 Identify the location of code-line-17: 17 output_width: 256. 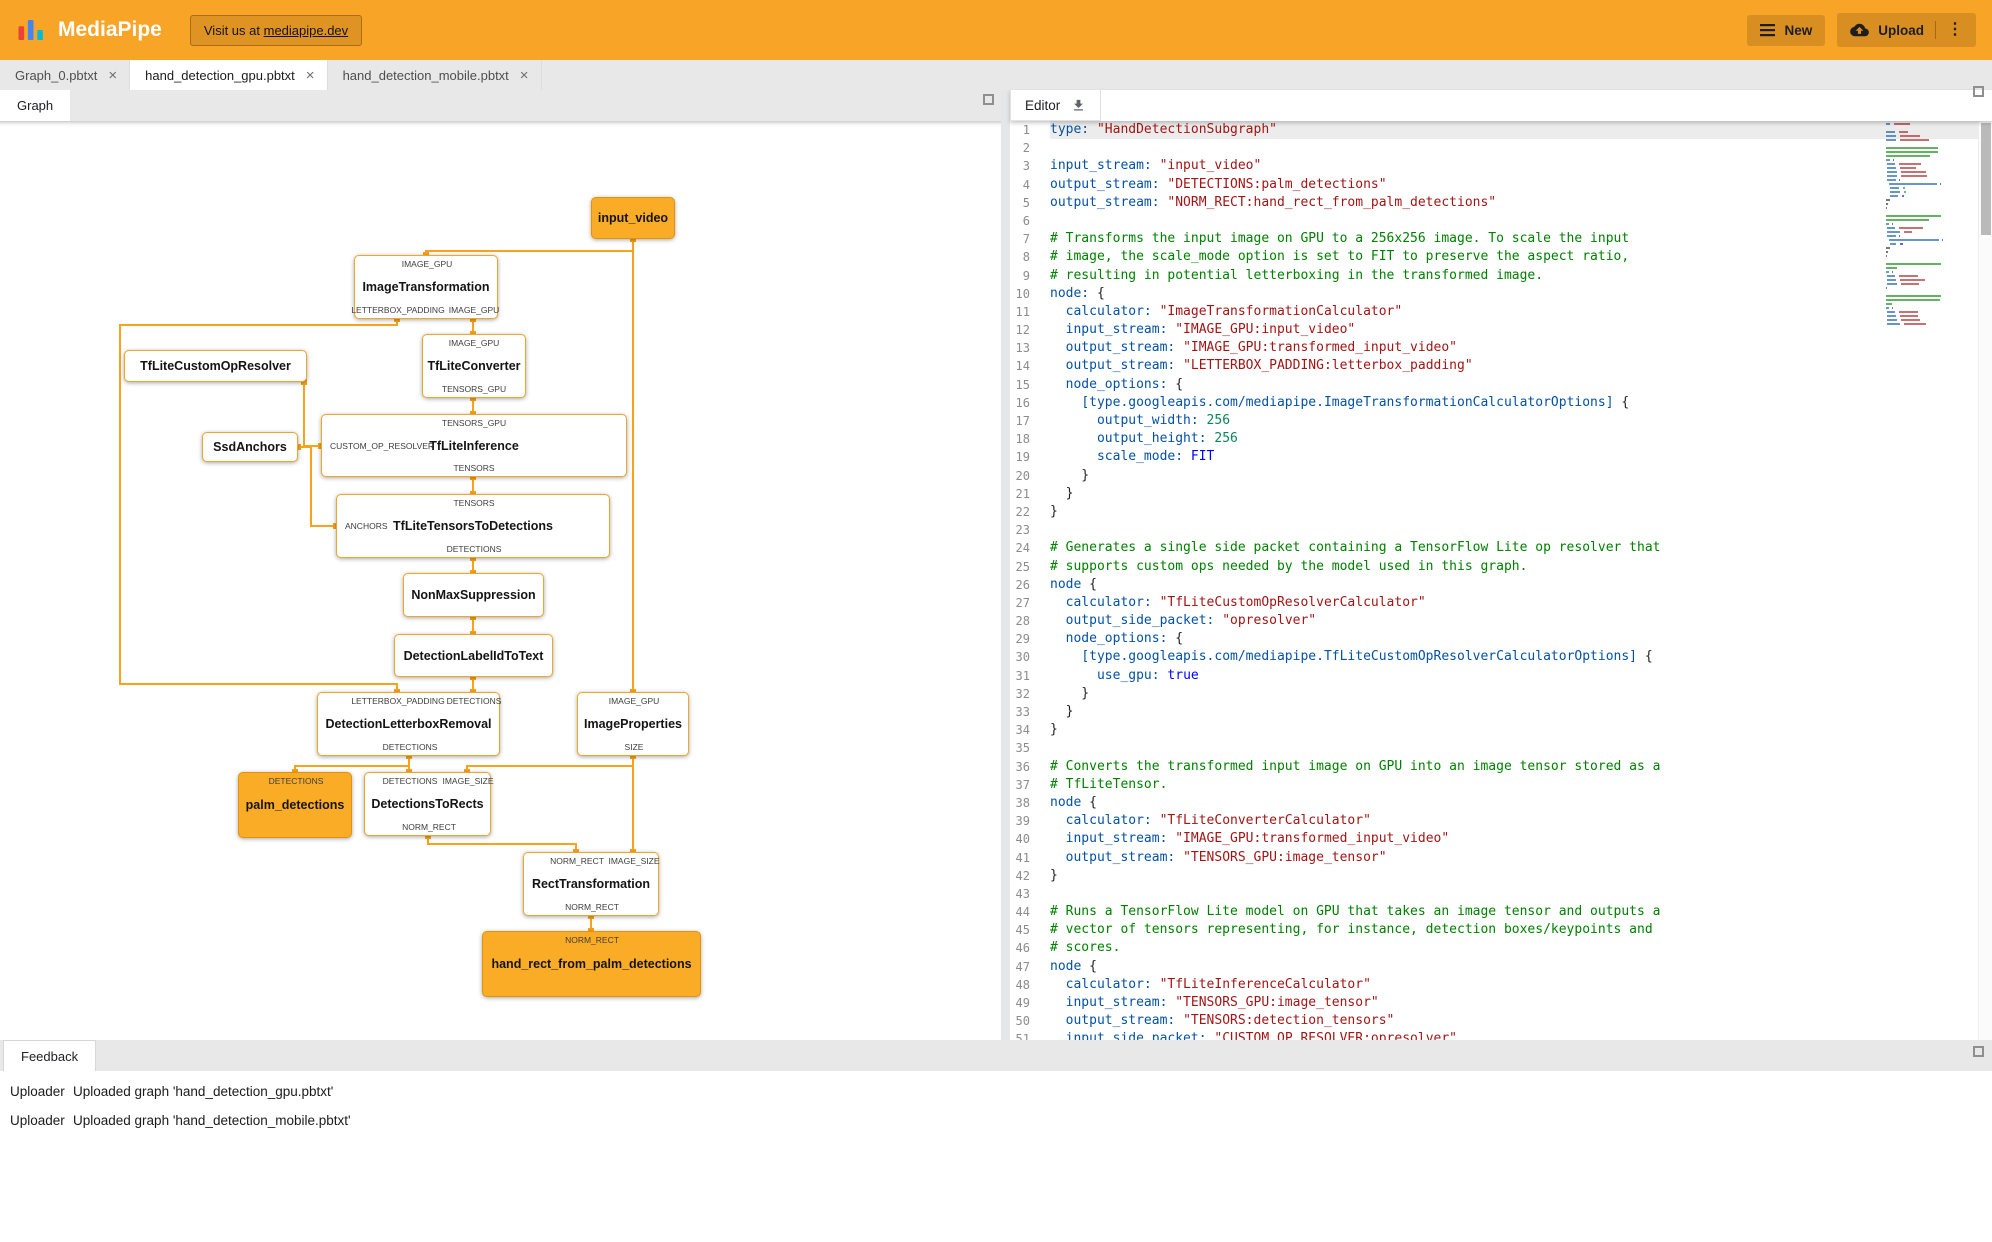
(1501, 421).